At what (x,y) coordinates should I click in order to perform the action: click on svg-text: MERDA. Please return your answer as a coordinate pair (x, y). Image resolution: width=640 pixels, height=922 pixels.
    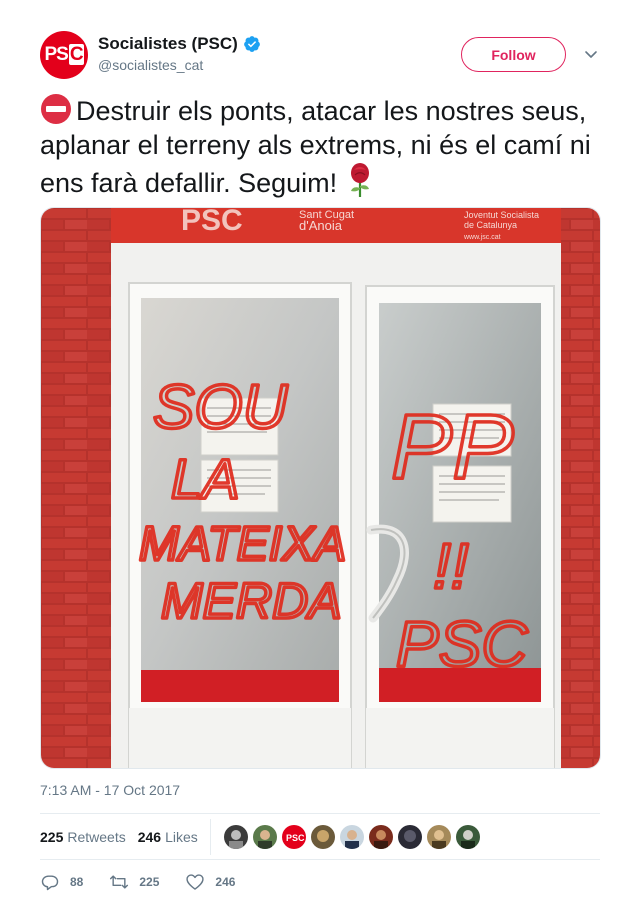
    Looking at the image, I should click on (251, 601).